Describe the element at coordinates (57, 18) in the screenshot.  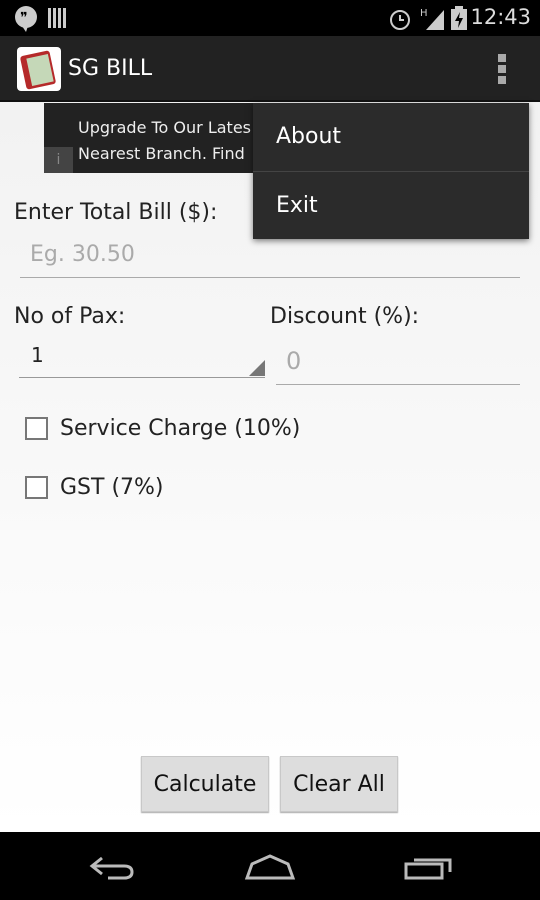
I see `barcode-icon` at that location.